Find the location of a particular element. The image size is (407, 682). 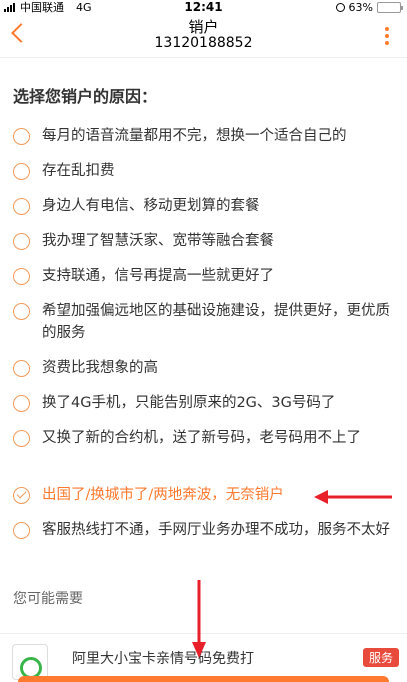

option-label: 身边人有电信、移动更划算的套餐 is located at coordinates (151, 206).